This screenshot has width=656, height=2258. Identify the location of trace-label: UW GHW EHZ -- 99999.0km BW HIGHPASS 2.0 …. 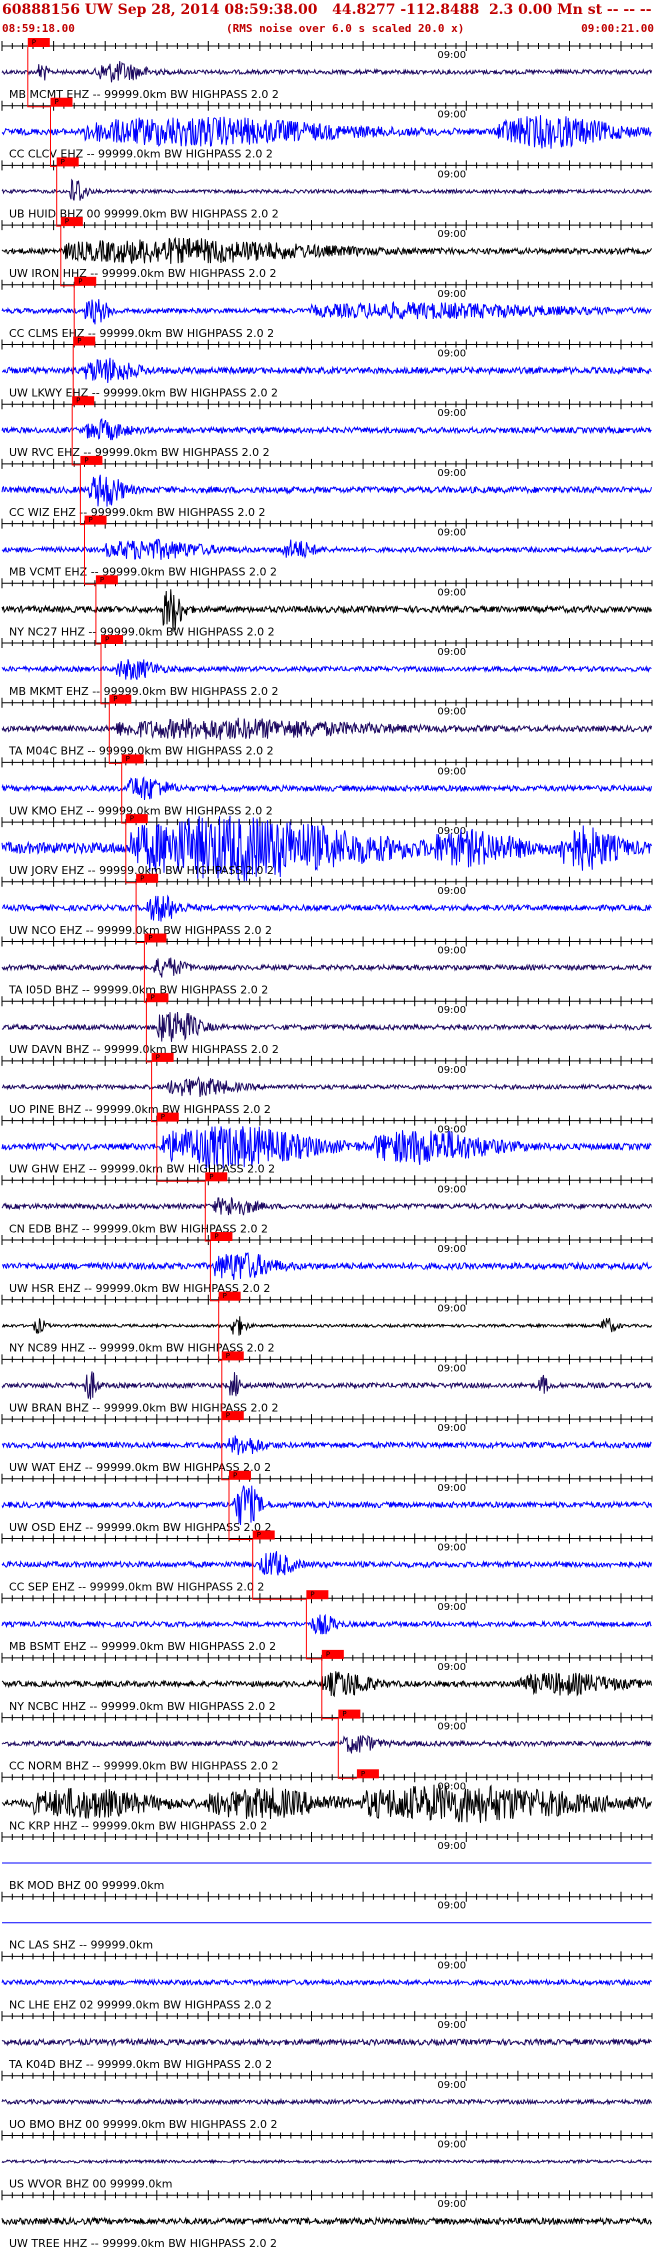
(142, 1169).